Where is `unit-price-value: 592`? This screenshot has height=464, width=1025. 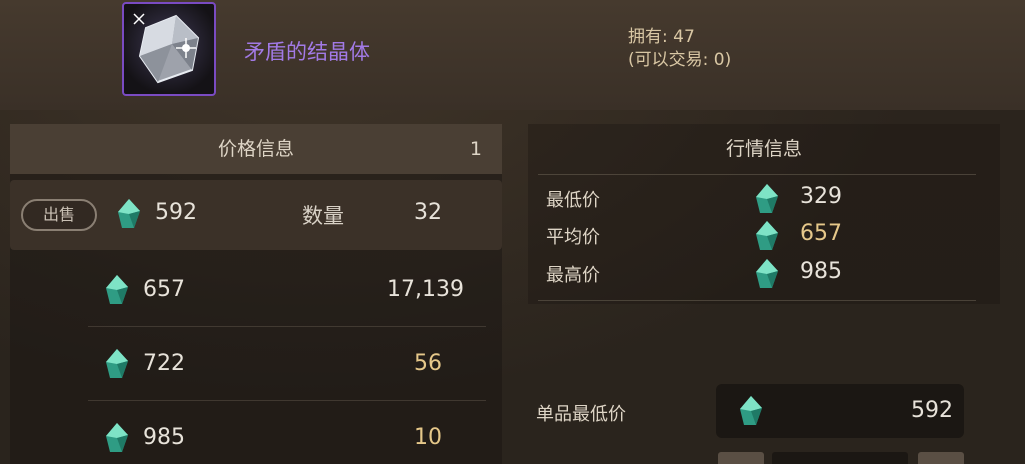
unit-price-value: 592 is located at coordinates (932, 410).